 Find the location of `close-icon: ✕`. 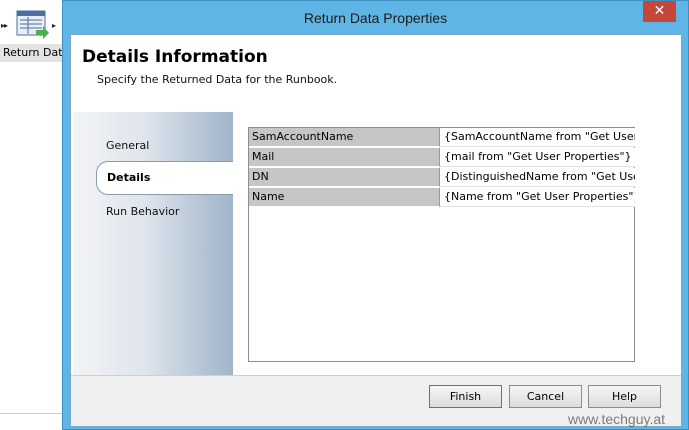

close-icon: ✕ is located at coordinates (659, 11).